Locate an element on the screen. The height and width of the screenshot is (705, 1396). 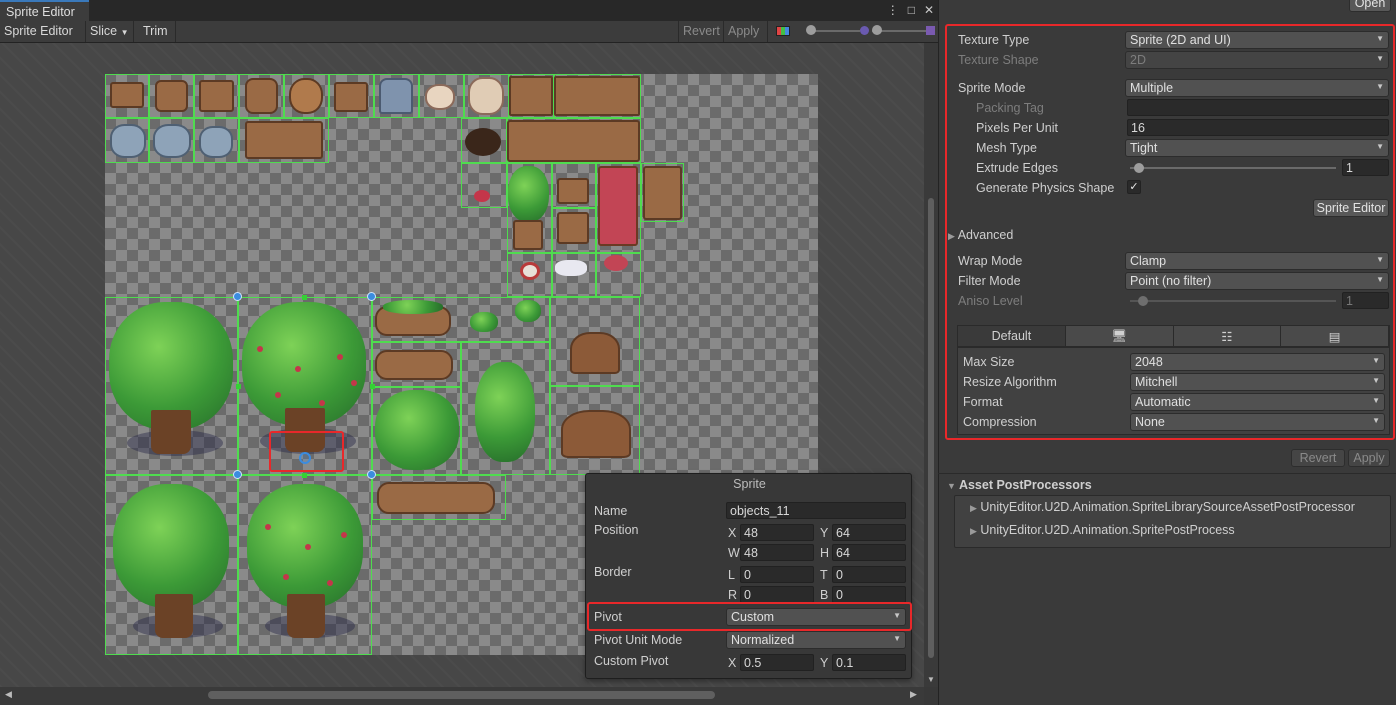
tab-bar: Sprite Editor ⋮ □ ✕ is located at coordinates (469, 10).